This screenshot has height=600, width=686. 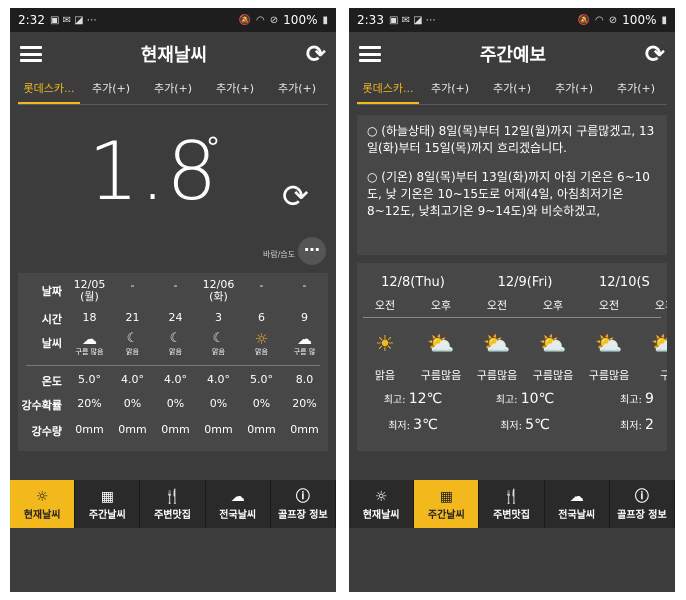 What do you see at coordinates (525, 425) in the screenshot?
I see `min-temp-cell: 최저: 5℃` at bounding box center [525, 425].